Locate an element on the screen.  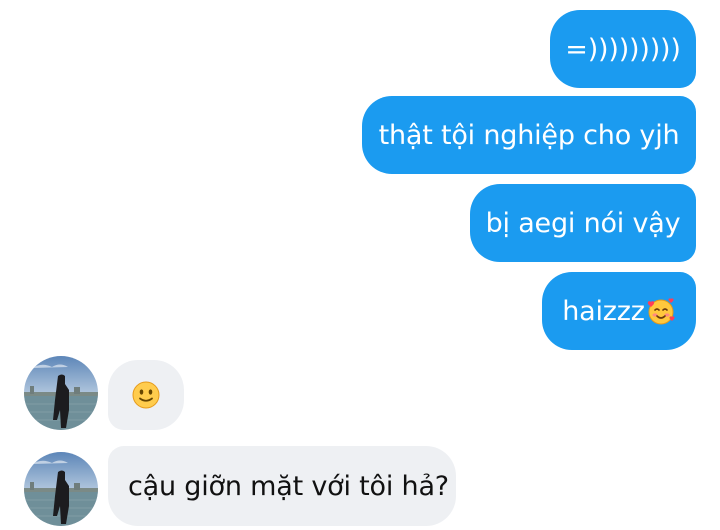
outgoing-message-1: =))))))))) is located at coordinates (623, 49).